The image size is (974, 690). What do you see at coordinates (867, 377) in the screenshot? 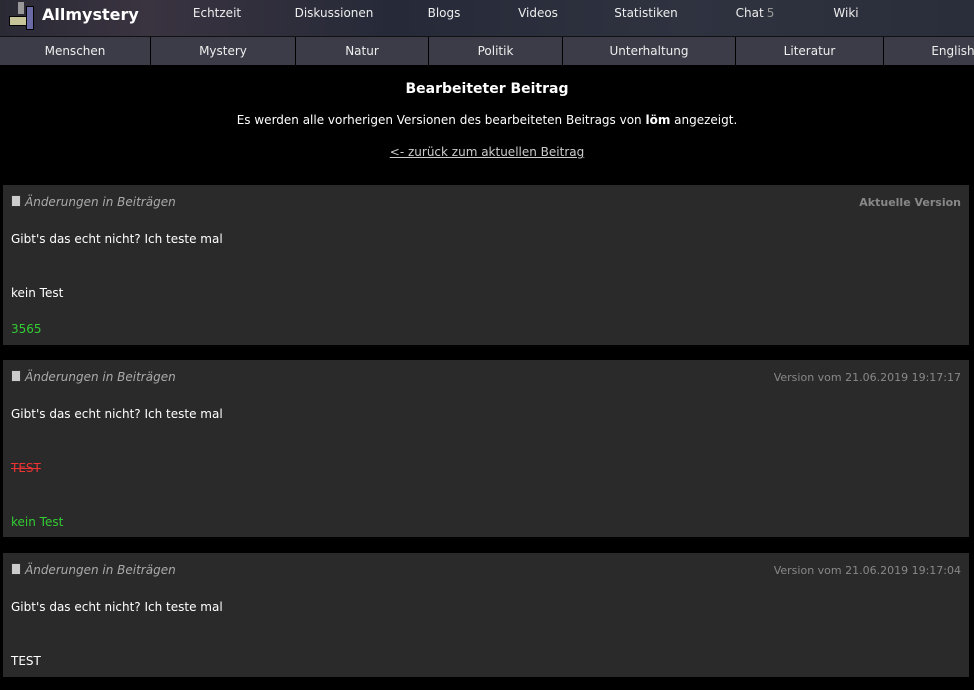
I see `version-label: Version vom 21.06.2019 19:17:17` at bounding box center [867, 377].